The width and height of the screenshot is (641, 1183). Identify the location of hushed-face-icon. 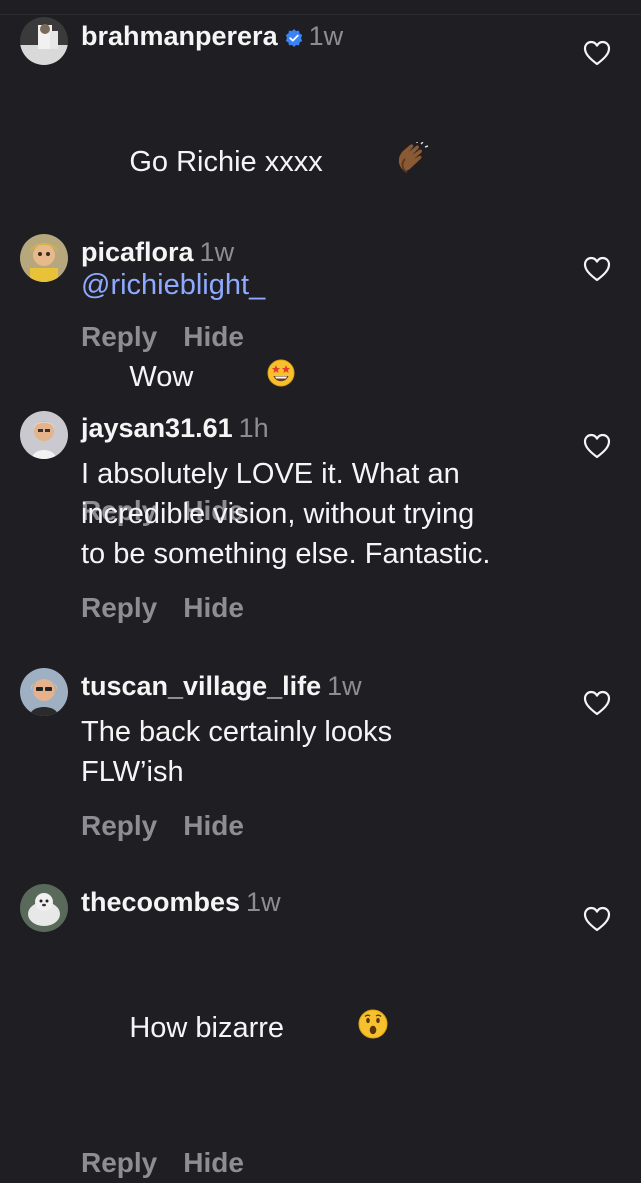
(340, 1029).